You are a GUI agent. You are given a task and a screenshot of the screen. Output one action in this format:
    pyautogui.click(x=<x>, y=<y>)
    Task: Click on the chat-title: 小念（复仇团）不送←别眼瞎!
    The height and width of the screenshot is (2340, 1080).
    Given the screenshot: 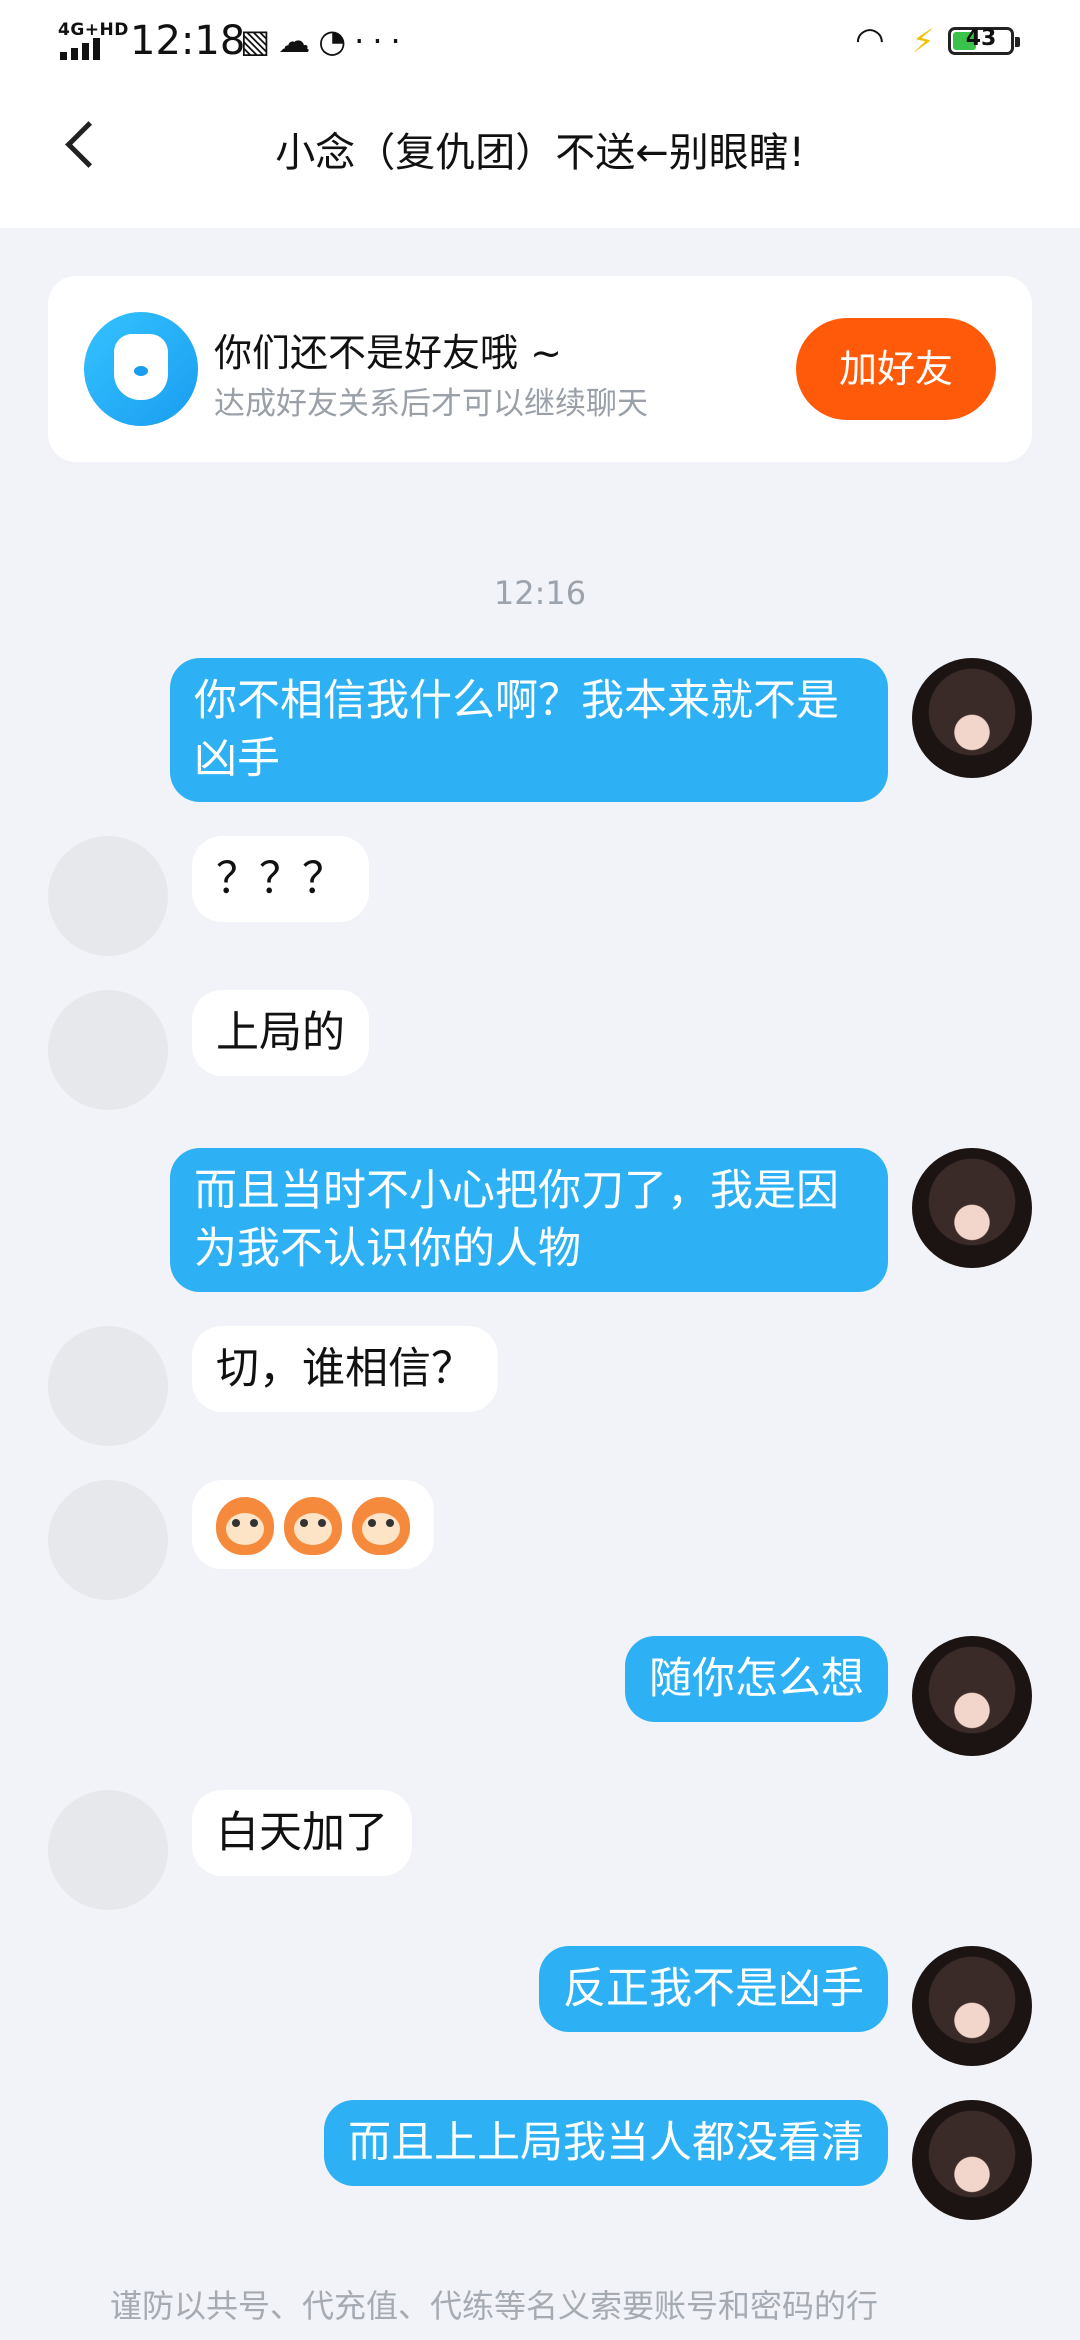 What is the action you would take?
    pyautogui.click(x=540, y=153)
    